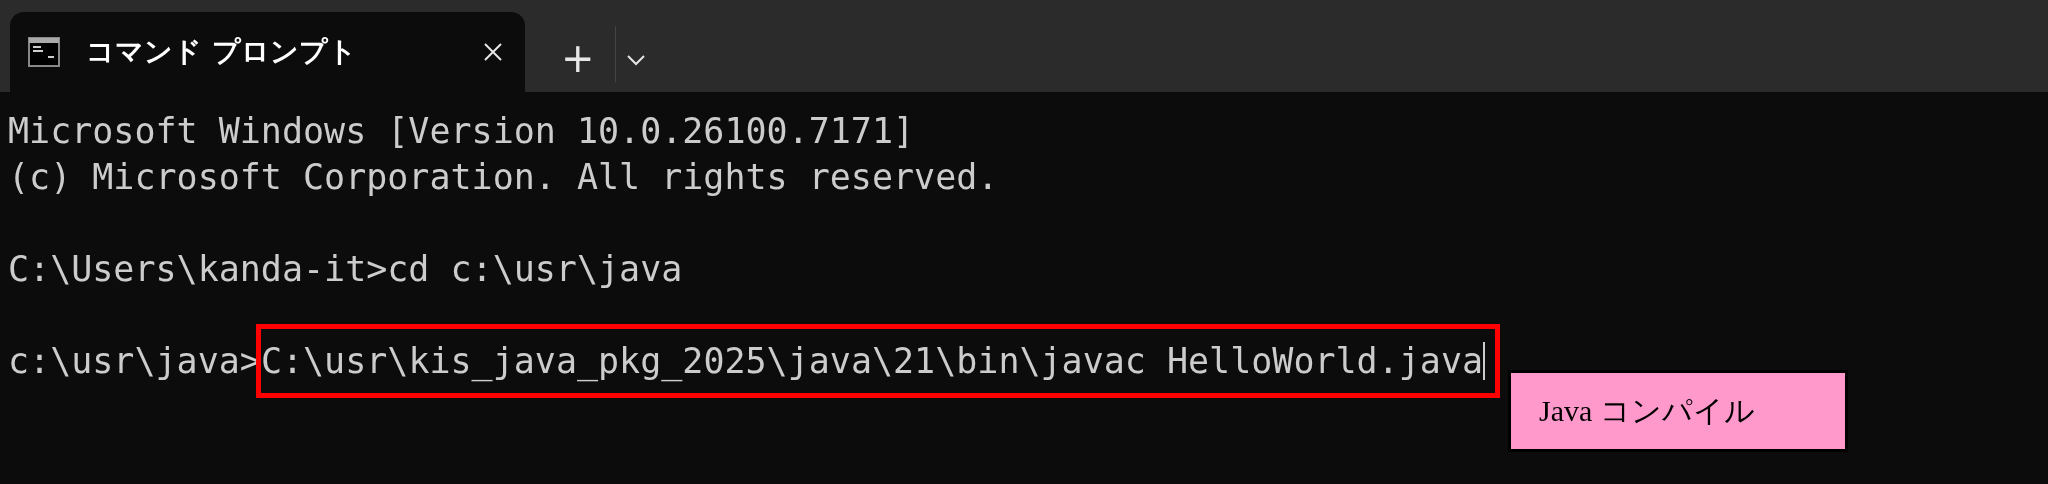 The width and height of the screenshot is (2048, 484). What do you see at coordinates (578, 58) in the screenshot?
I see `new-tab-button: +` at bounding box center [578, 58].